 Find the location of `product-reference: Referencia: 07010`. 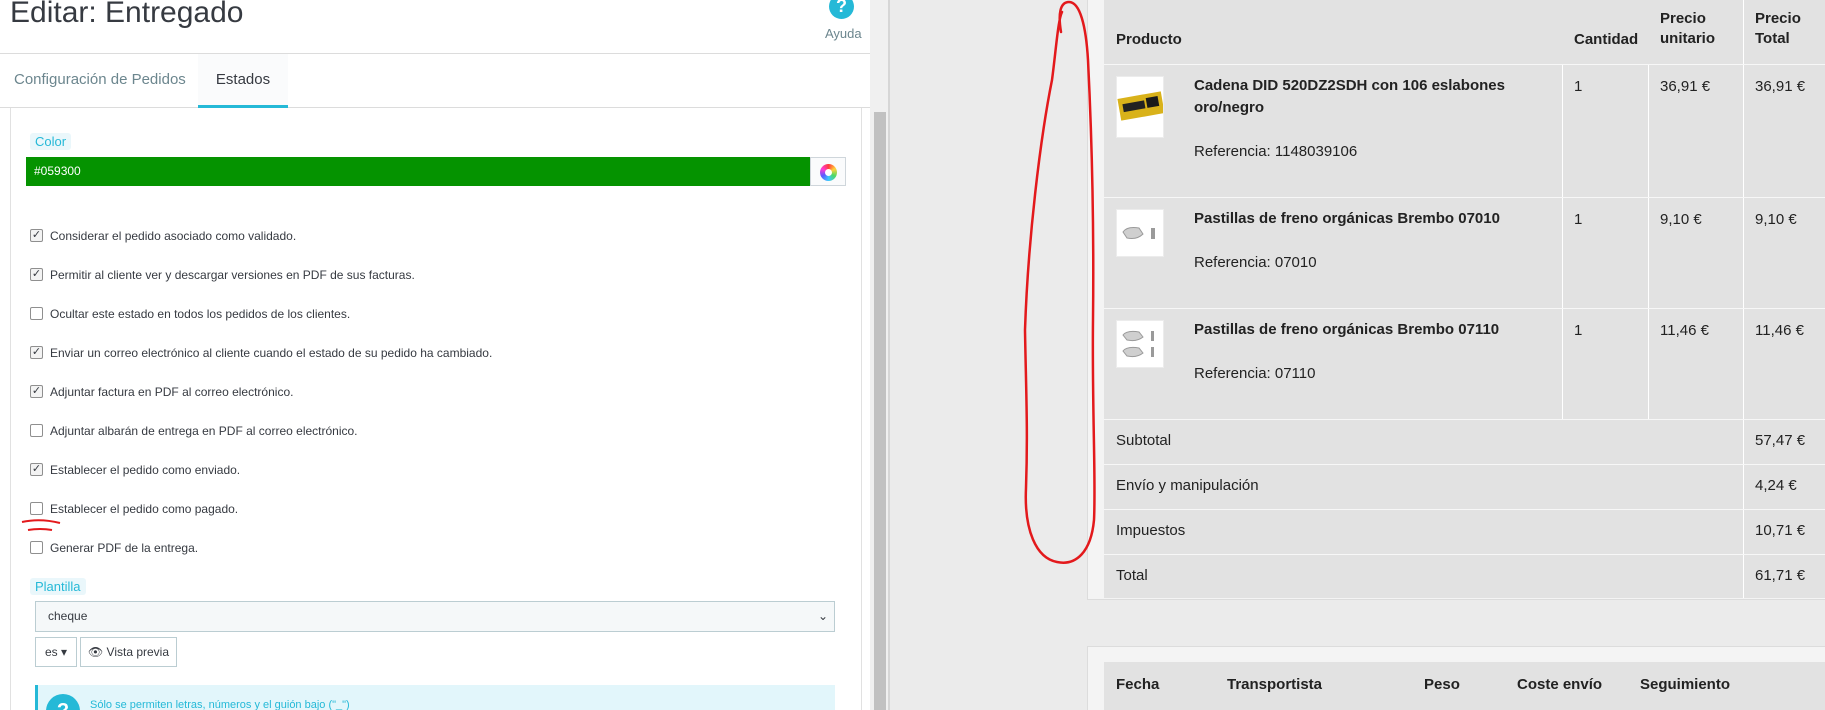

product-reference: Referencia: 07010 is located at coordinates (1255, 262).